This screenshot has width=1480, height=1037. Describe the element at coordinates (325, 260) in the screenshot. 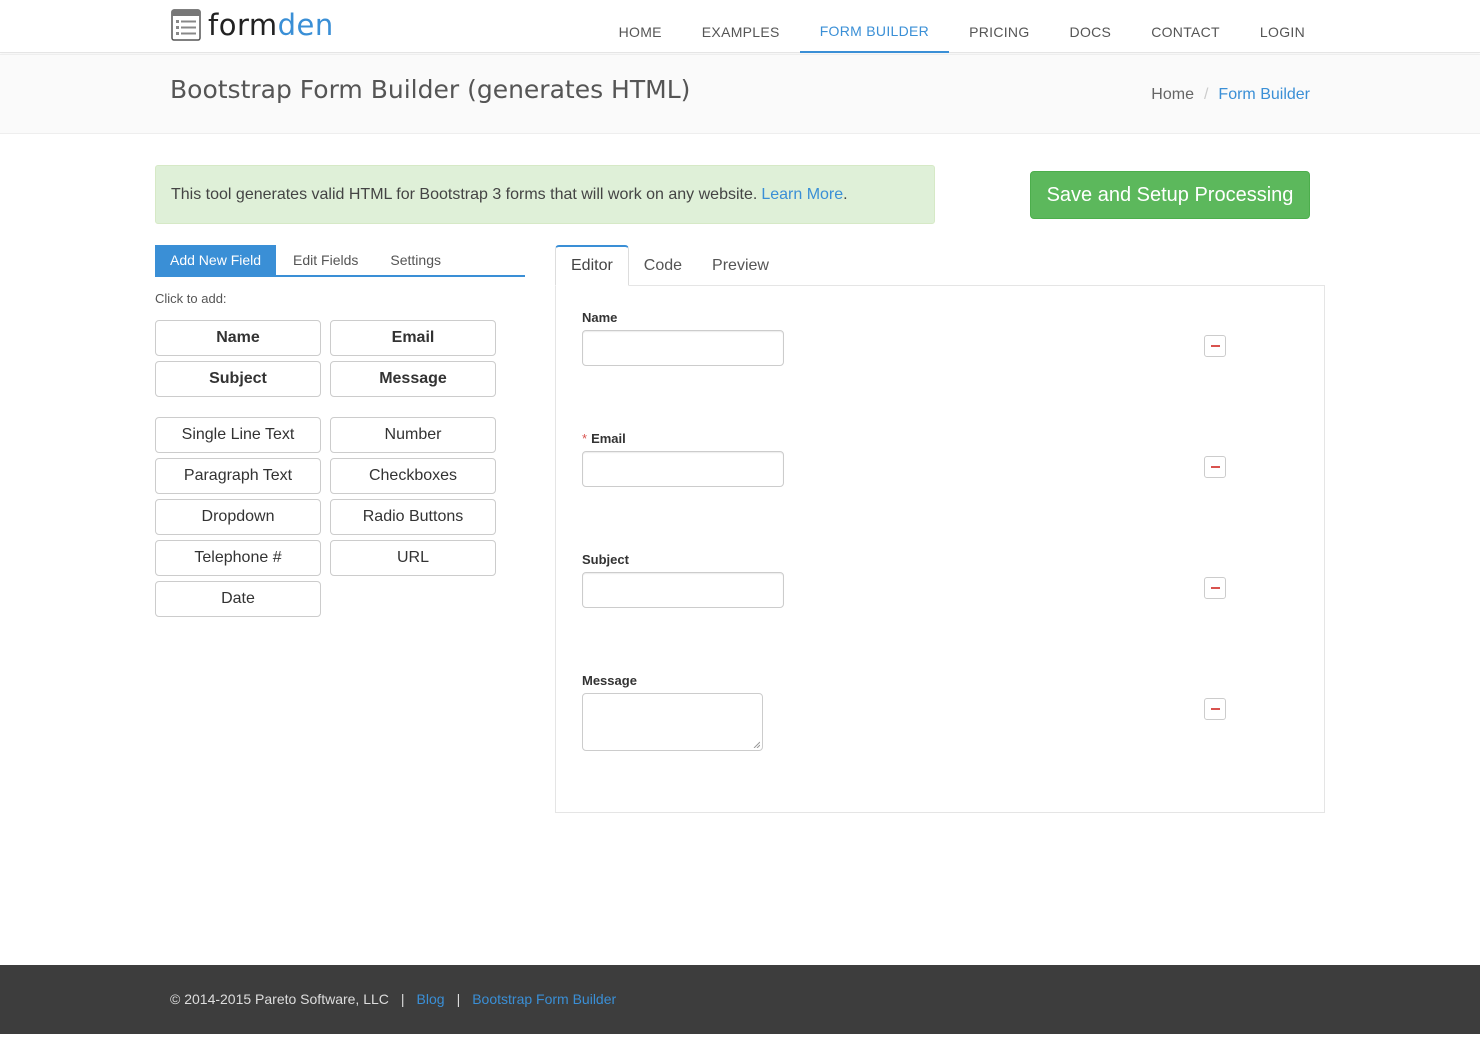

I see `tab-edit-fields: Edit Fields` at that location.